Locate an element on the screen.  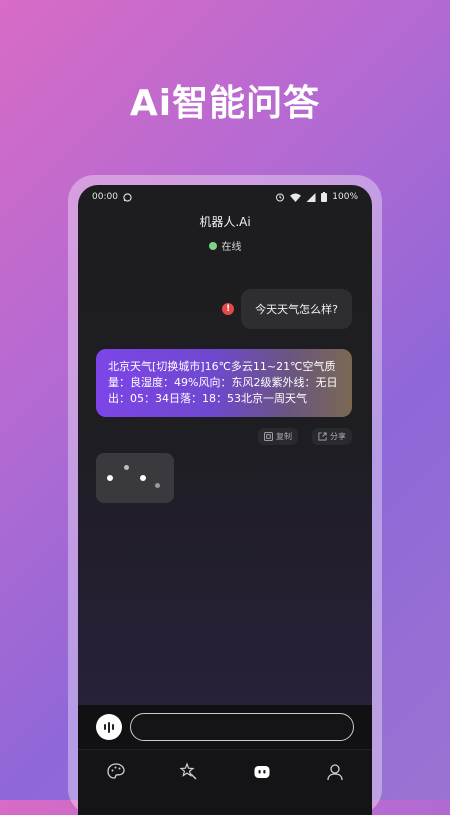
online-status-label: 在线 is located at coordinates (231, 247).